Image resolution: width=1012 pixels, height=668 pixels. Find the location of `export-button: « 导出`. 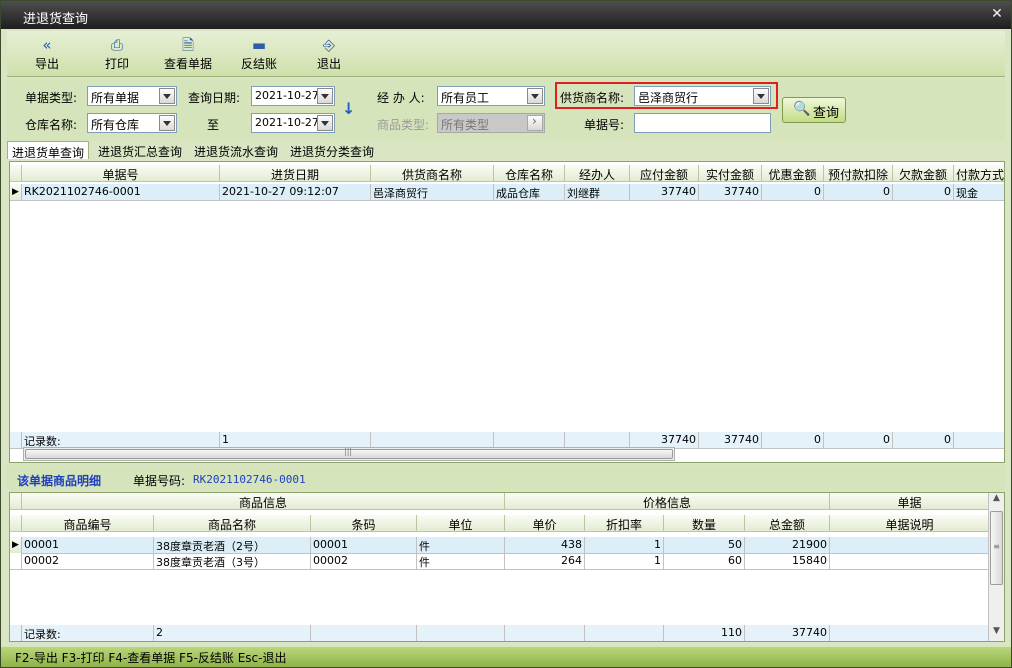

export-button: « 导出 is located at coordinates (47, 55).